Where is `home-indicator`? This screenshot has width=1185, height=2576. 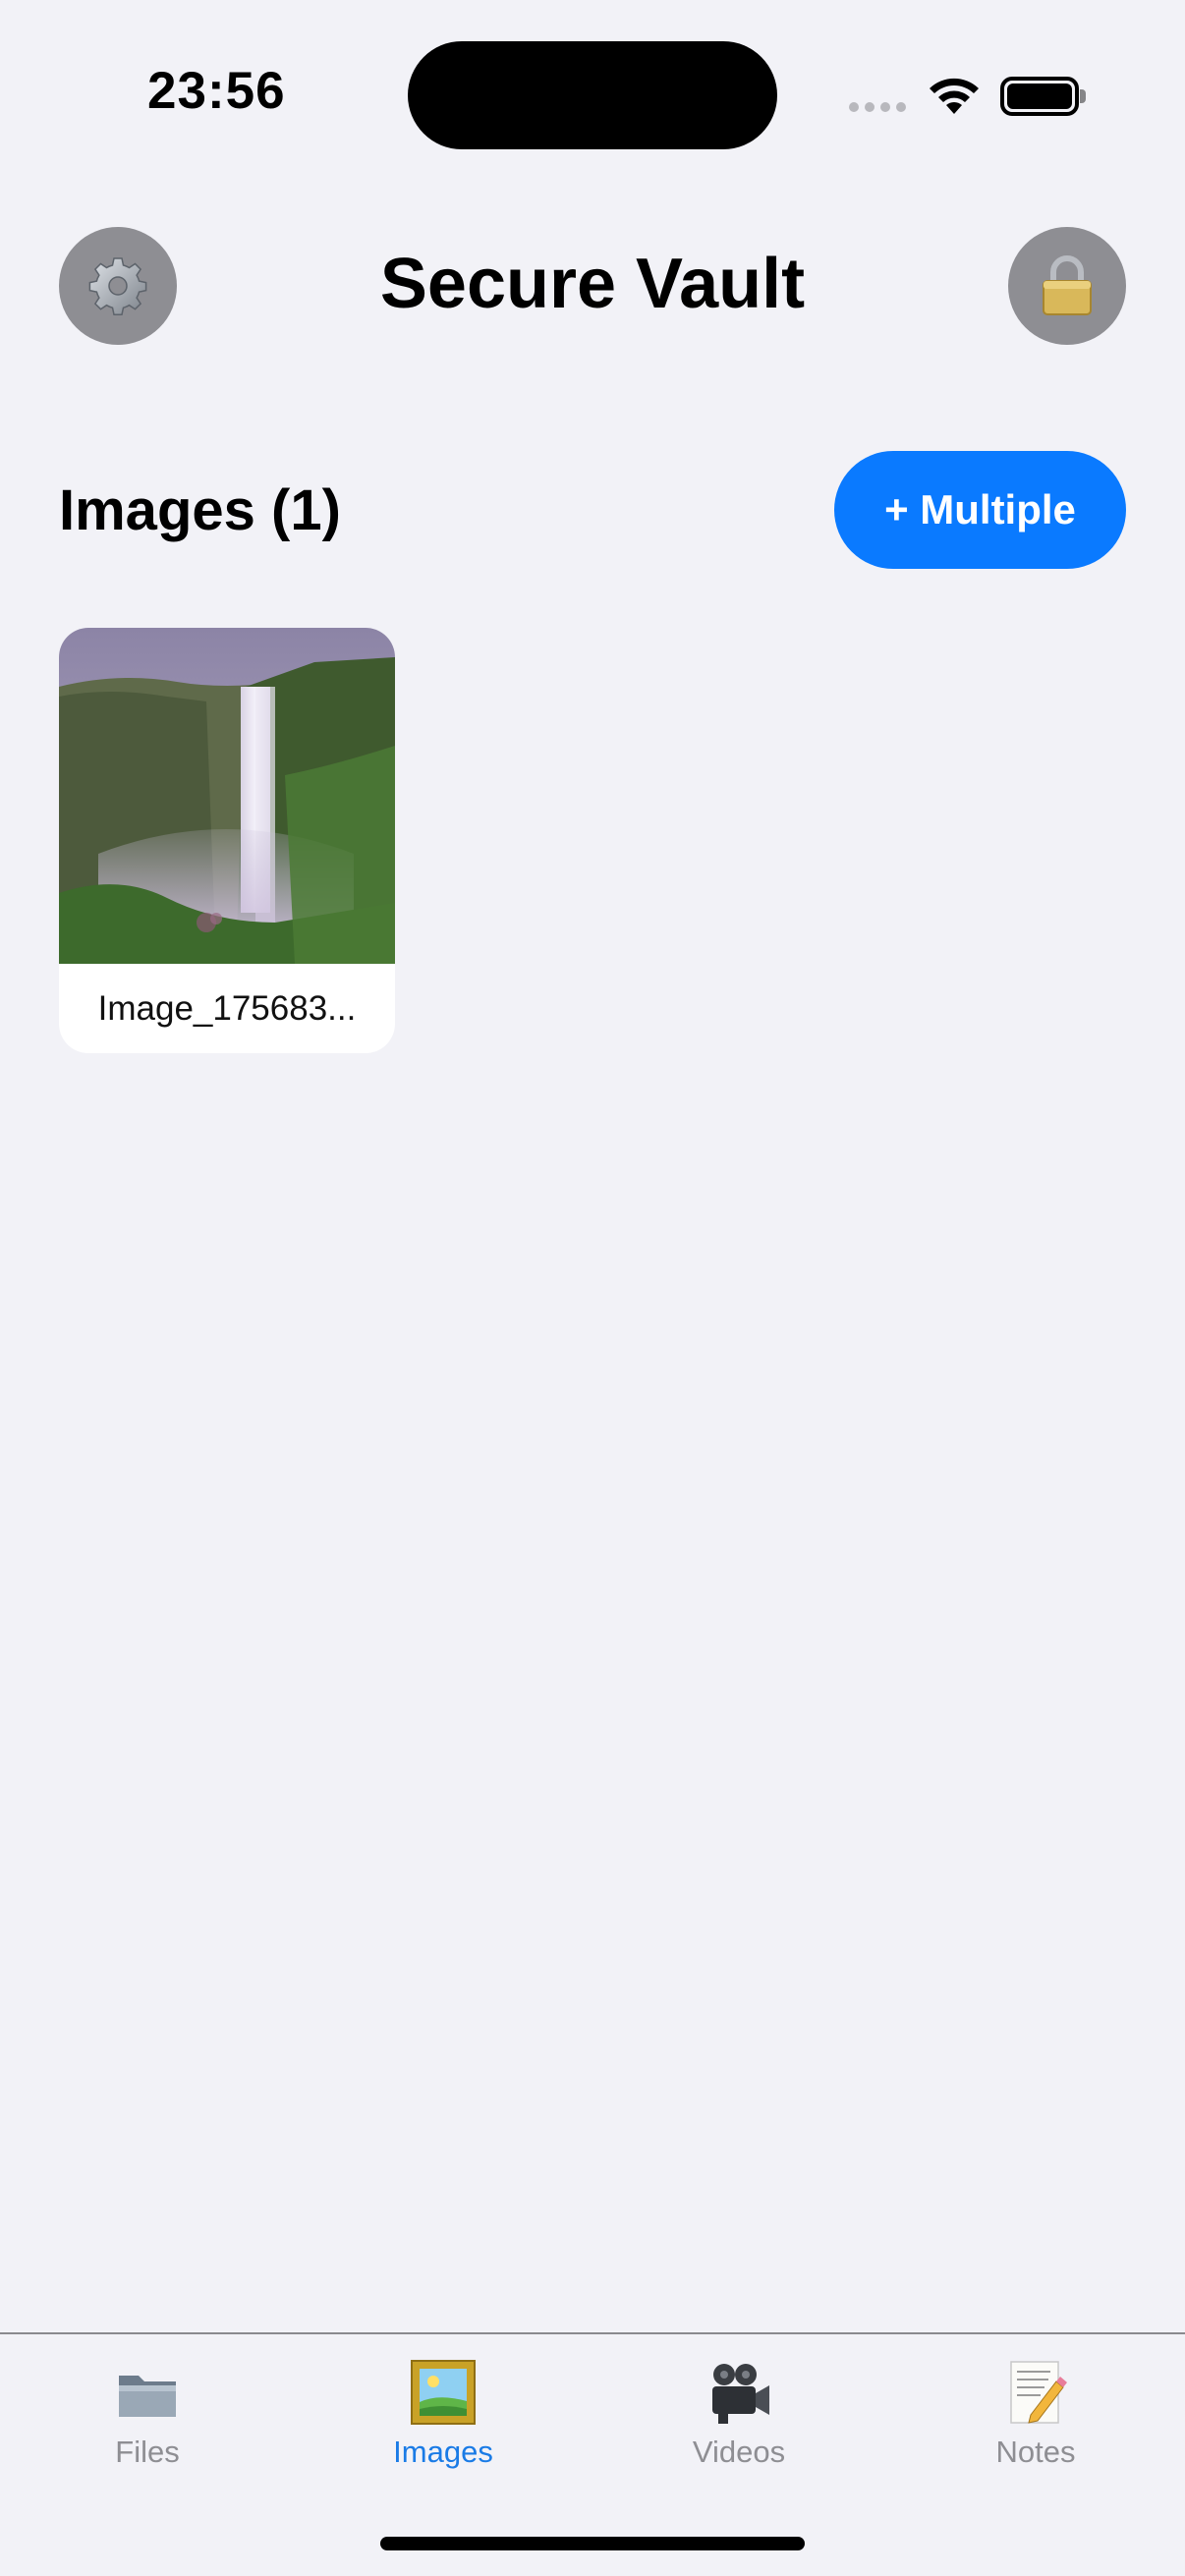
home-indicator is located at coordinates (592, 2543).